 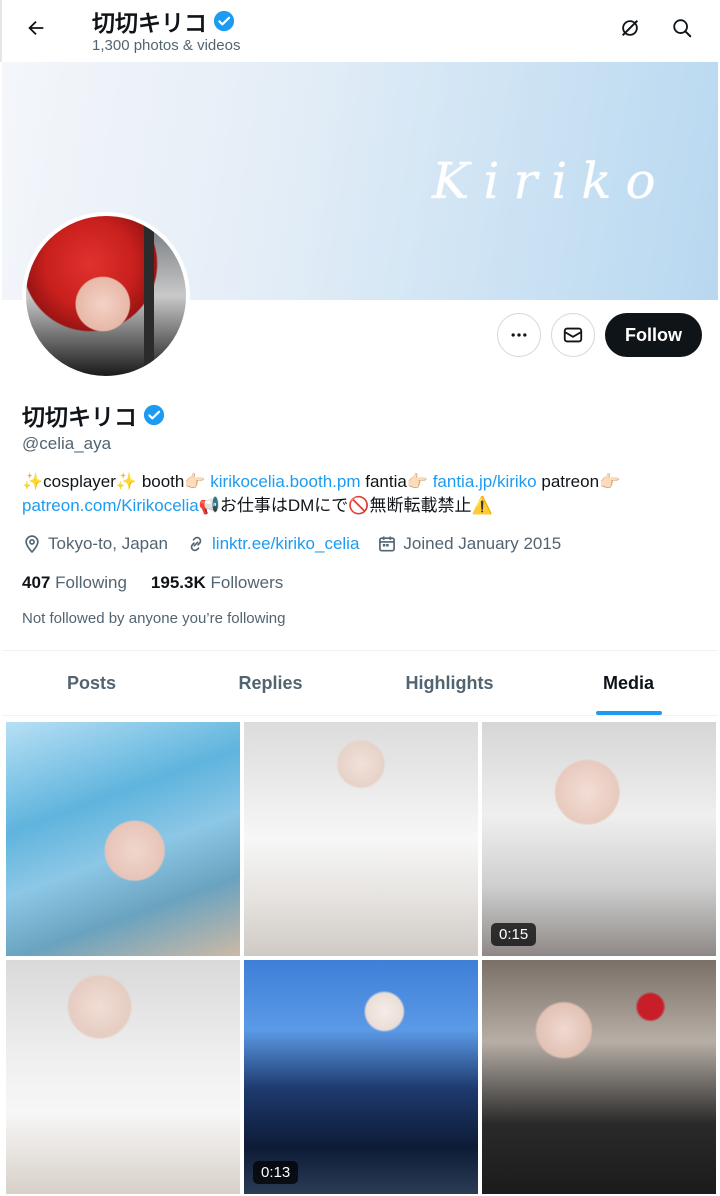 What do you see at coordinates (628, 713) in the screenshot?
I see `active-tab-indicator` at bounding box center [628, 713].